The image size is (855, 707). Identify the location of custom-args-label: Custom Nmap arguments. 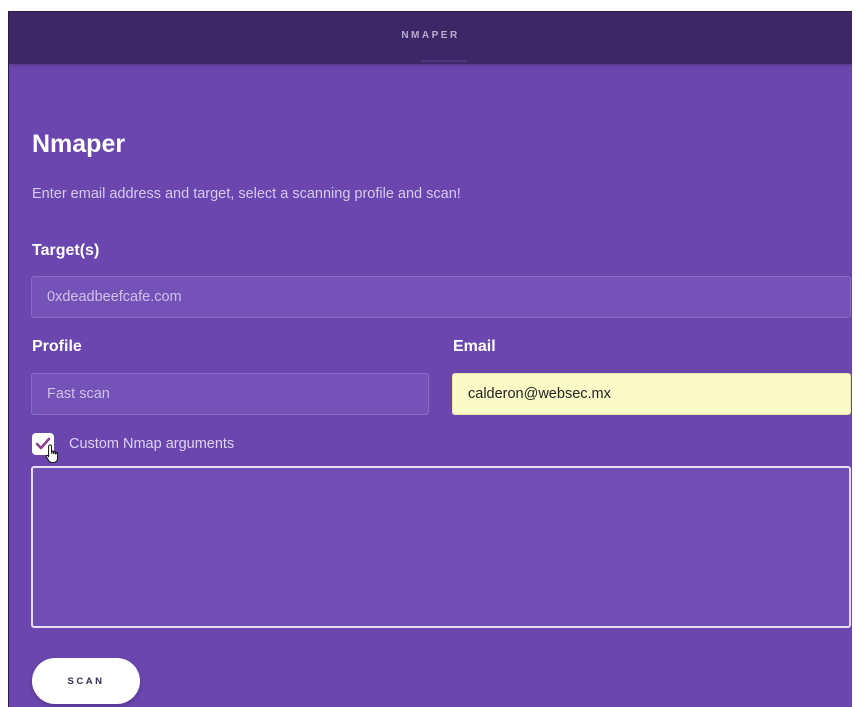
(151, 444).